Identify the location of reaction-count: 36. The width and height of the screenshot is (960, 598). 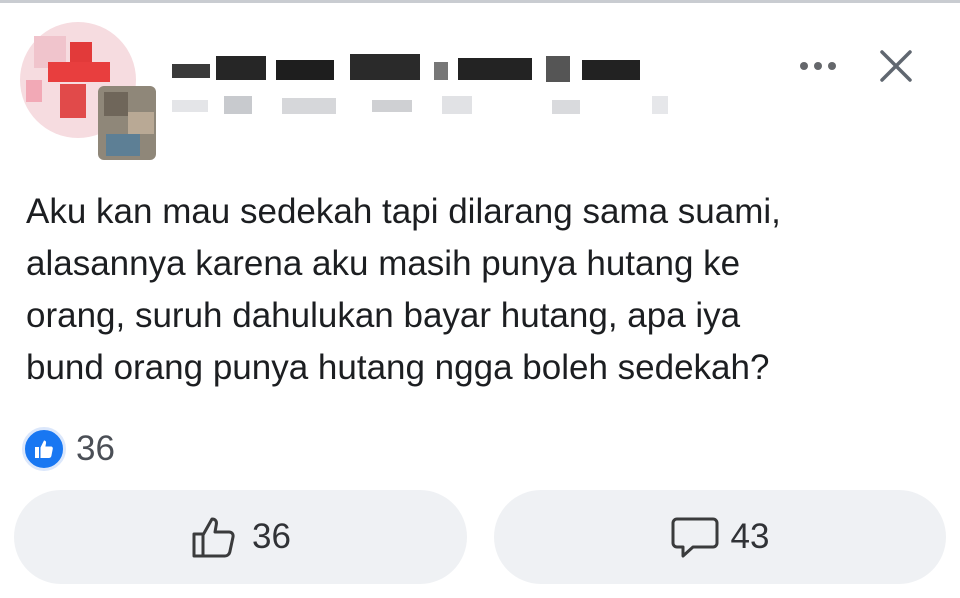
(95, 448).